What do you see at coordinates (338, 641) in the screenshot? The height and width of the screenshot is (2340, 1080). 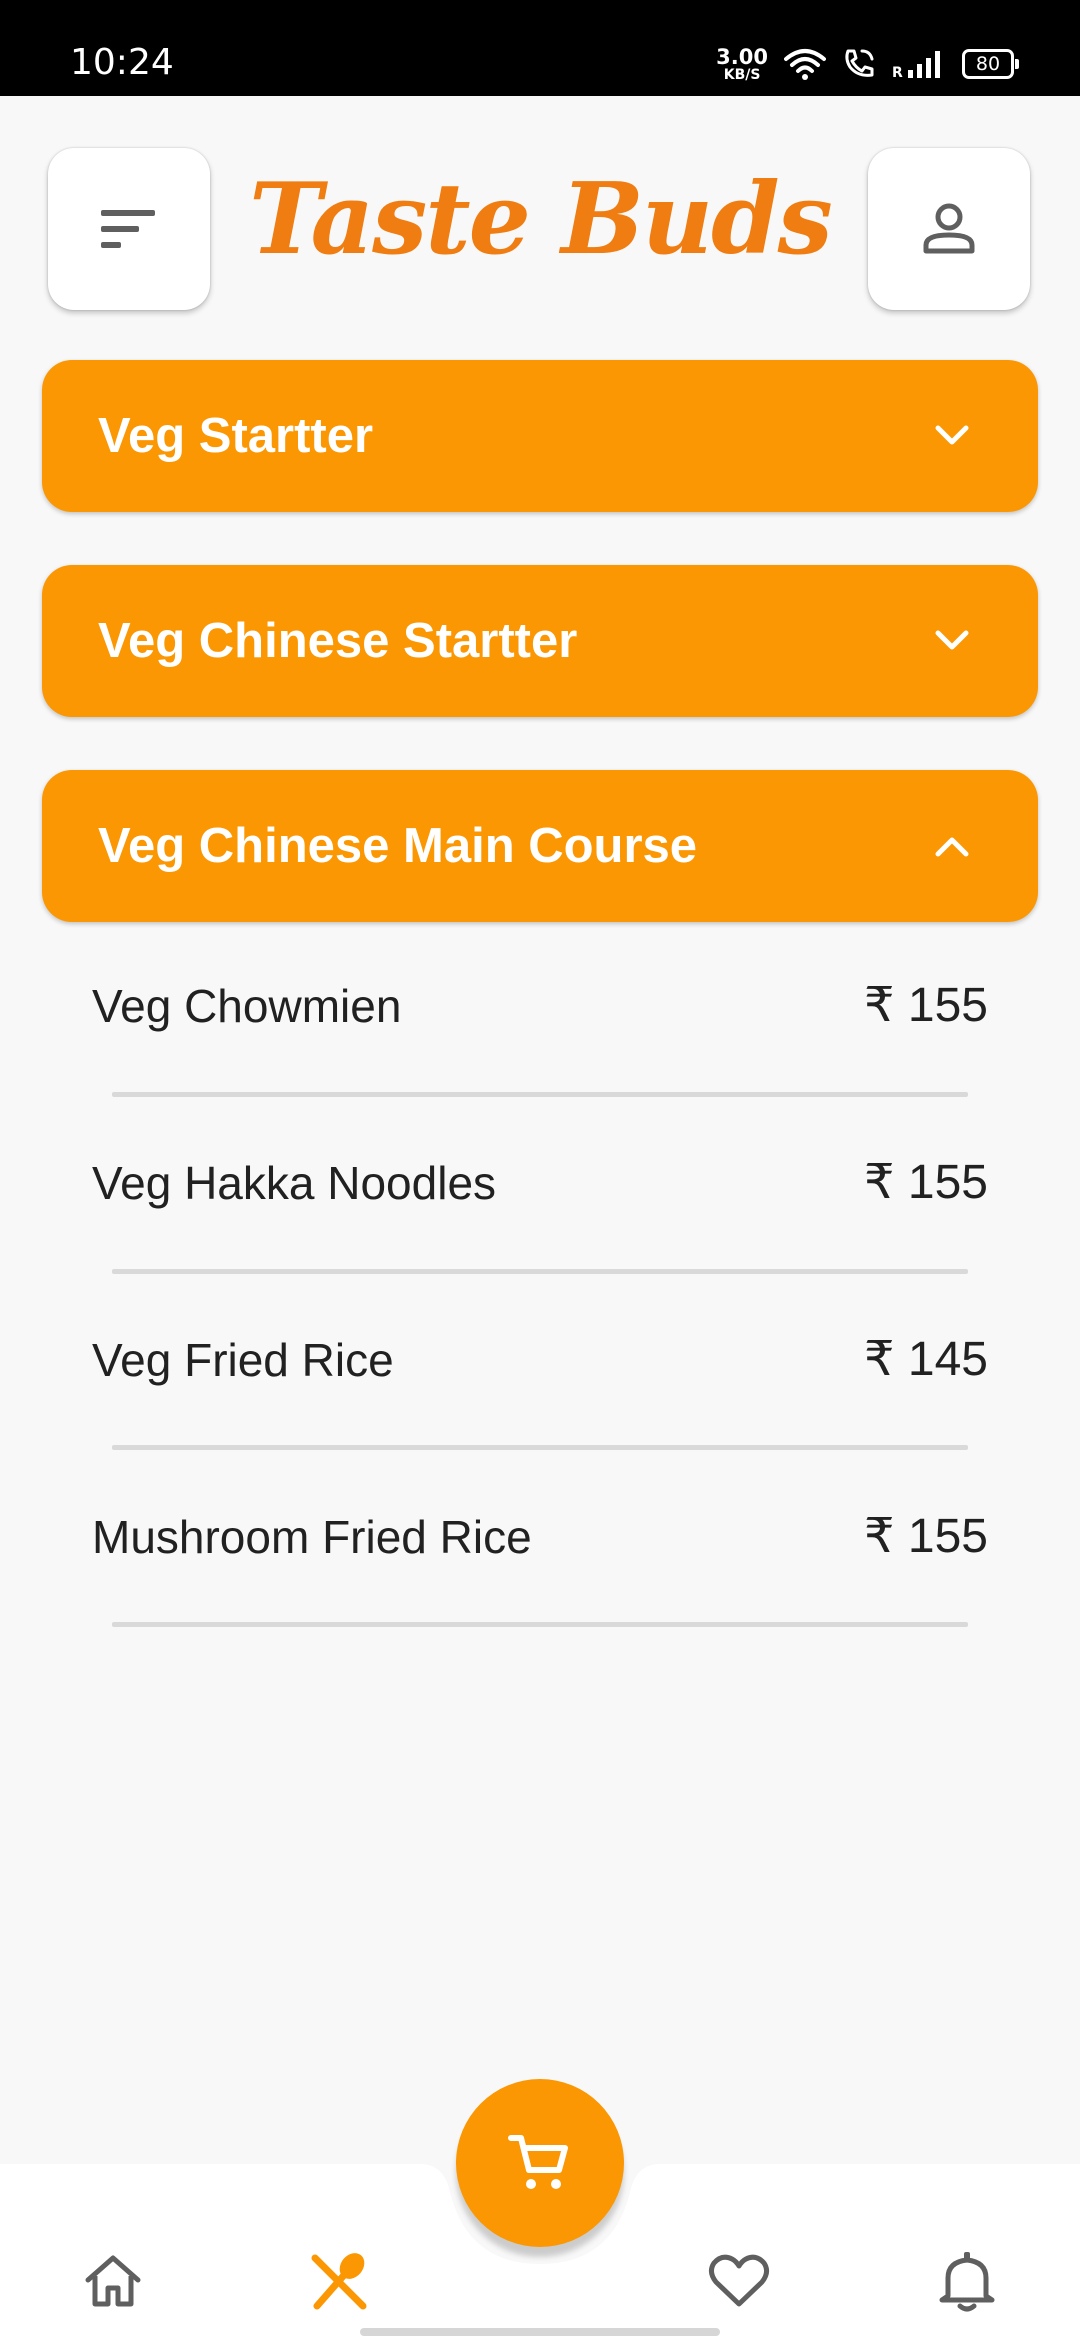 I see `category-label: Veg Chinese Startter` at bounding box center [338, 641].